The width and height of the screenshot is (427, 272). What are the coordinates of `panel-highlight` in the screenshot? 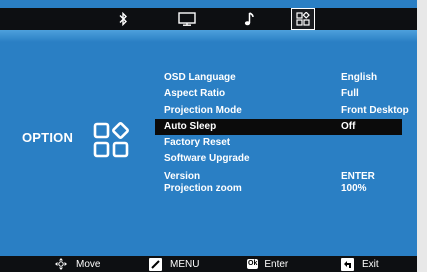 It's located at (208, 36).